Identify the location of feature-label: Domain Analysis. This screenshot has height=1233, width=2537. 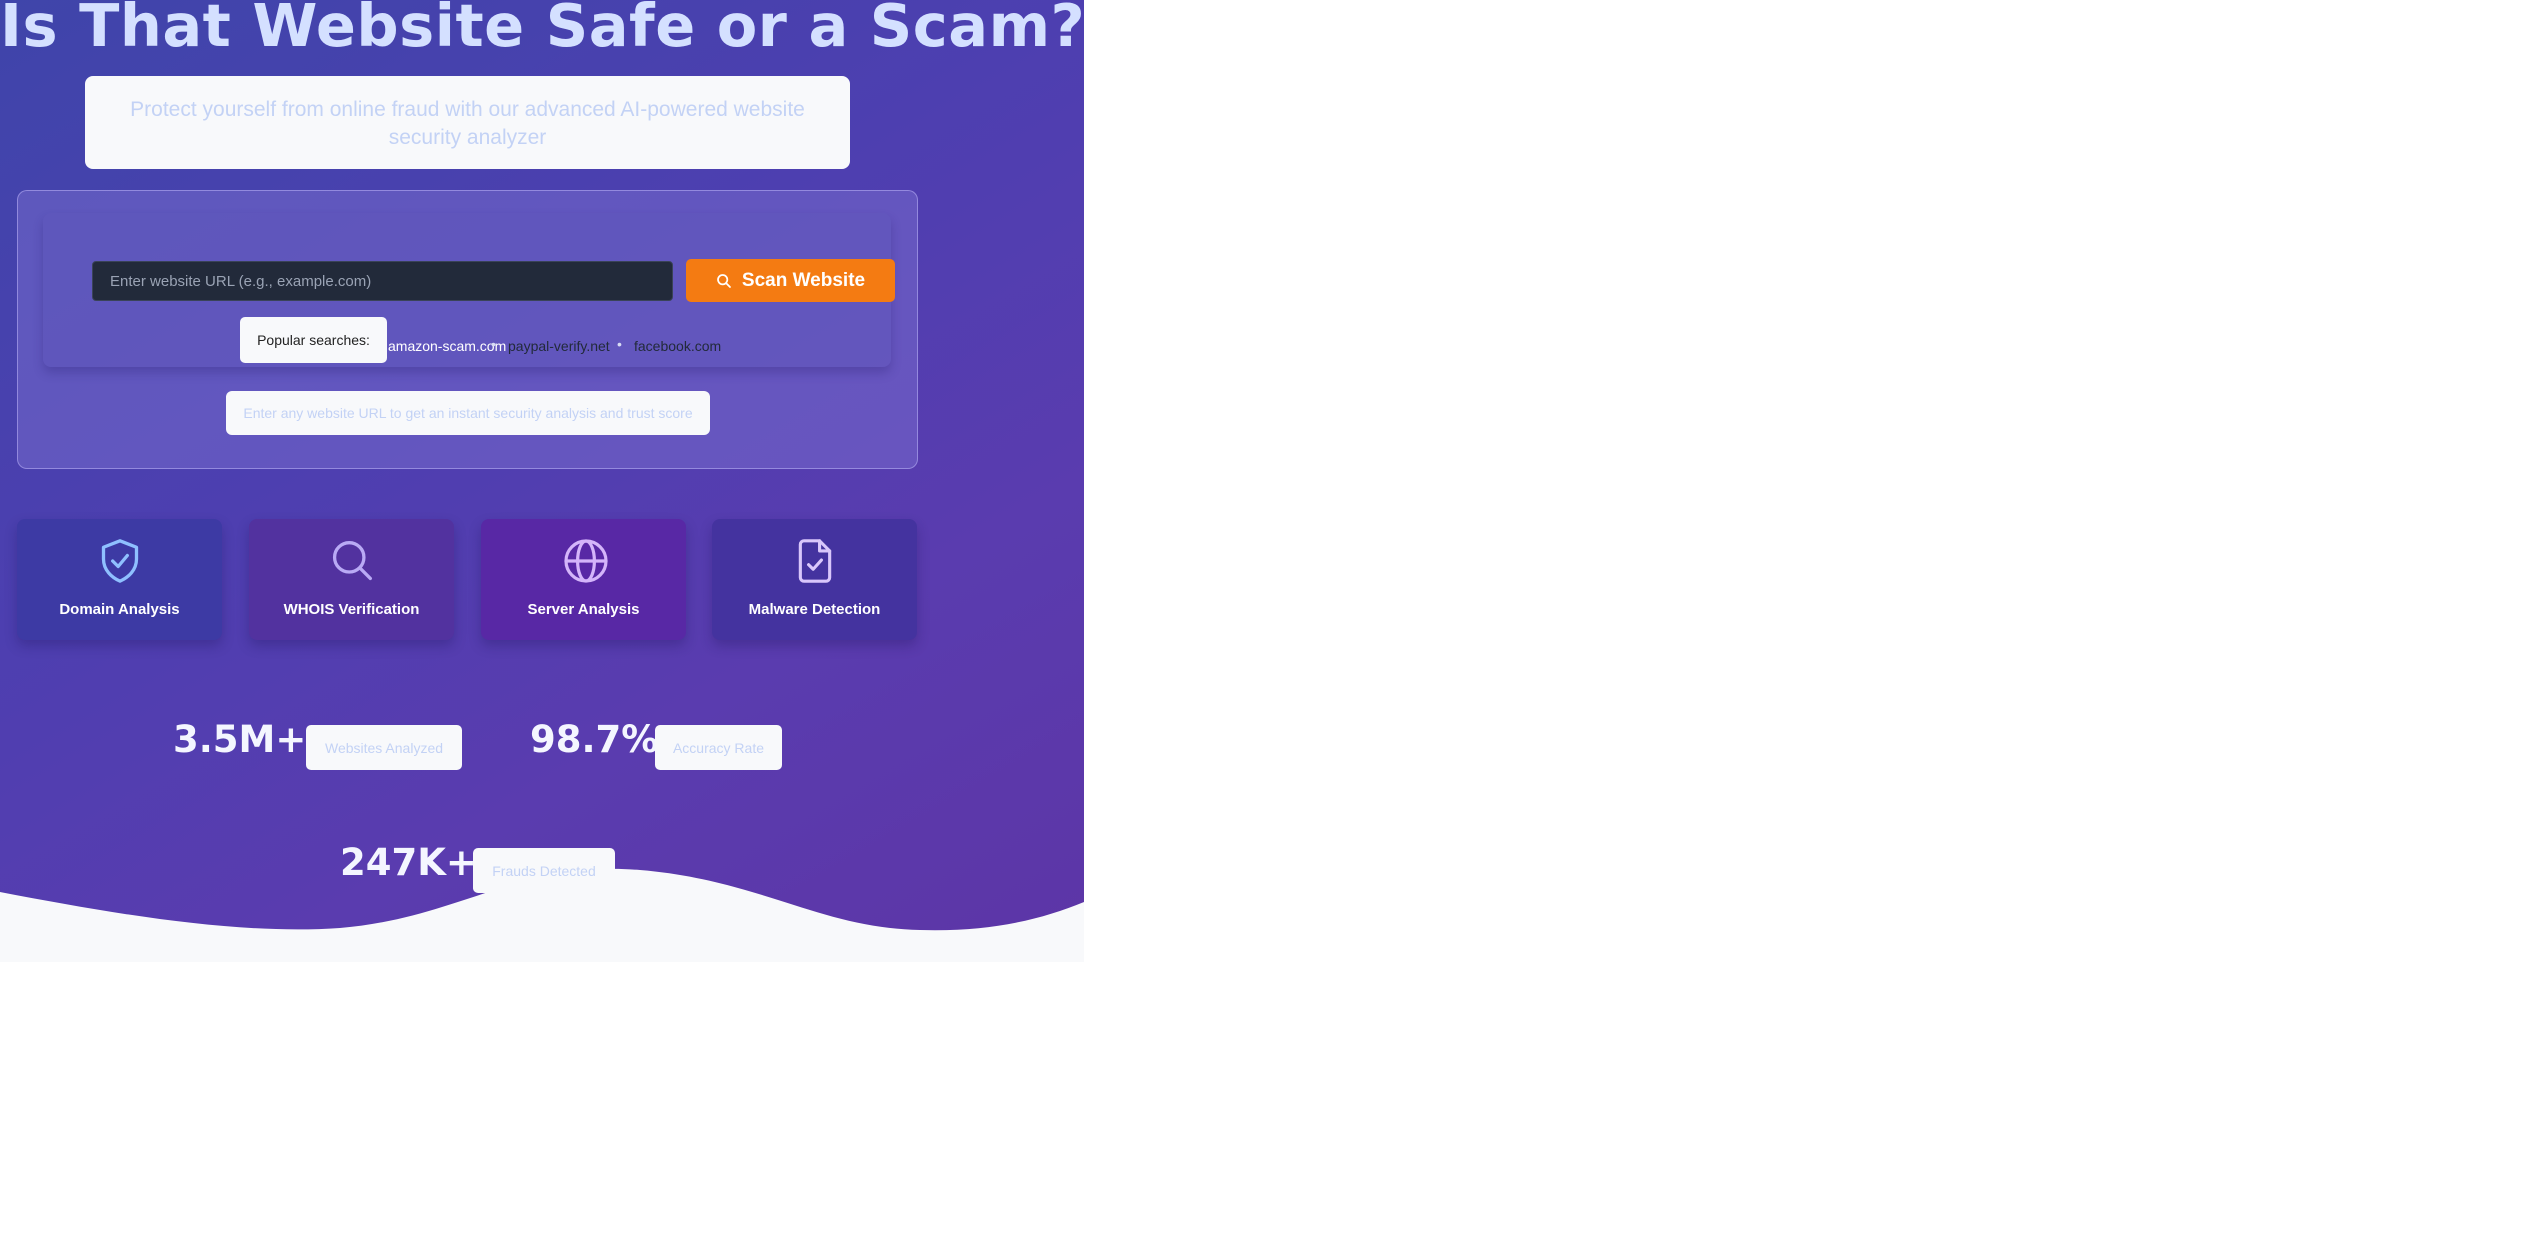
(119, 609).